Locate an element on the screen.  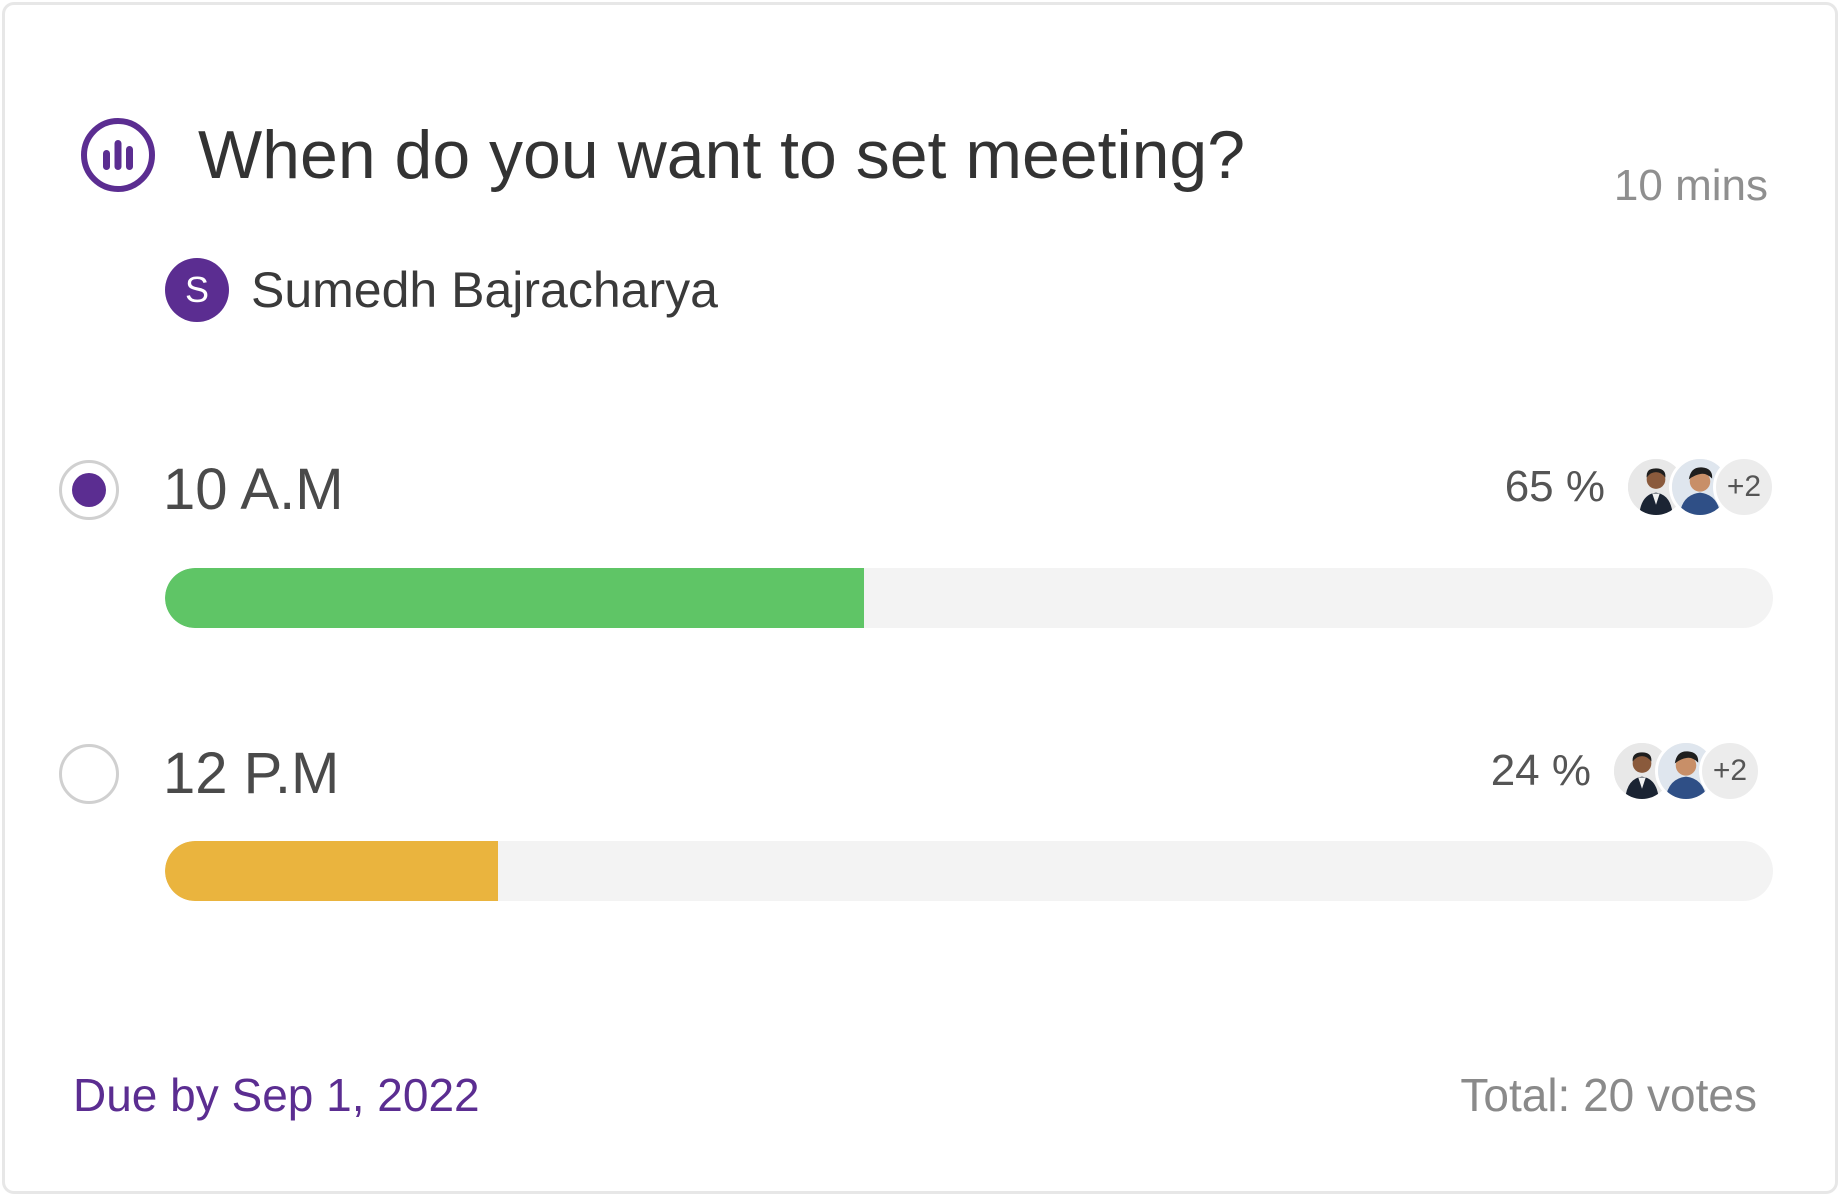
poll-option-12pm: 12 P.M 24 % +2 is located at coordinates (923, 827).